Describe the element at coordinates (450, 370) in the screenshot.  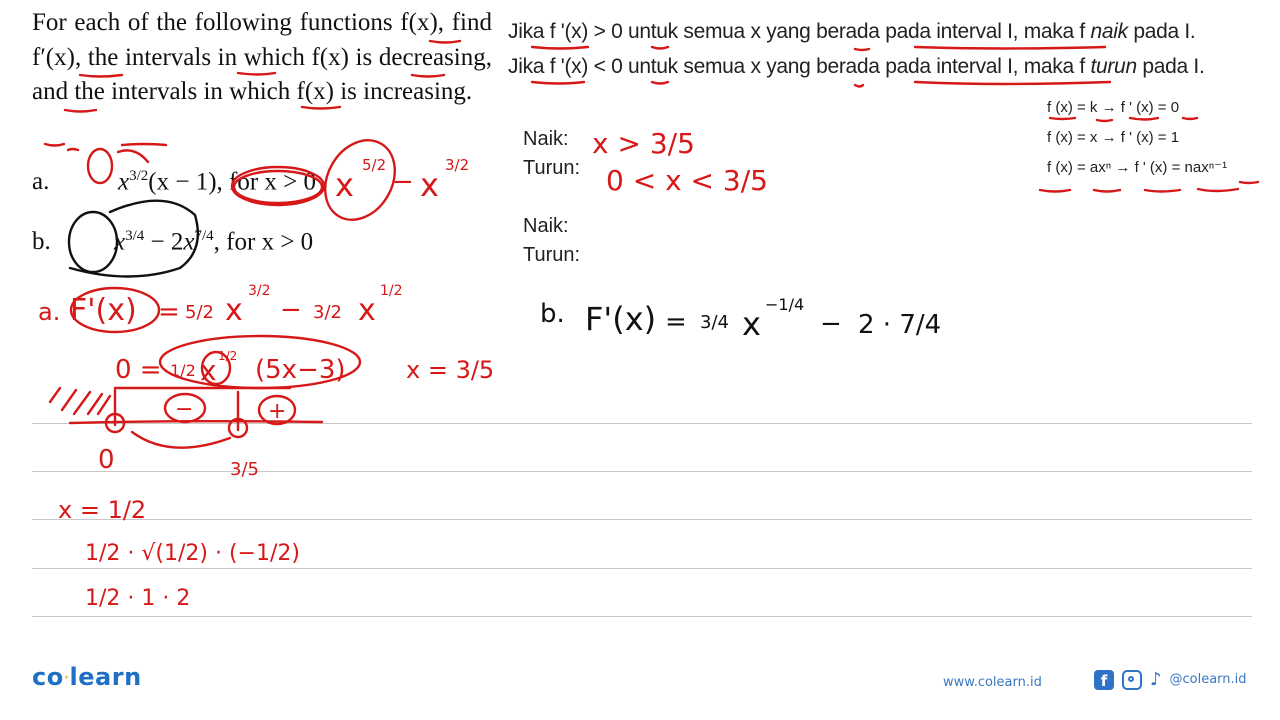
I see `hw-root: x = 3/5` at that location.